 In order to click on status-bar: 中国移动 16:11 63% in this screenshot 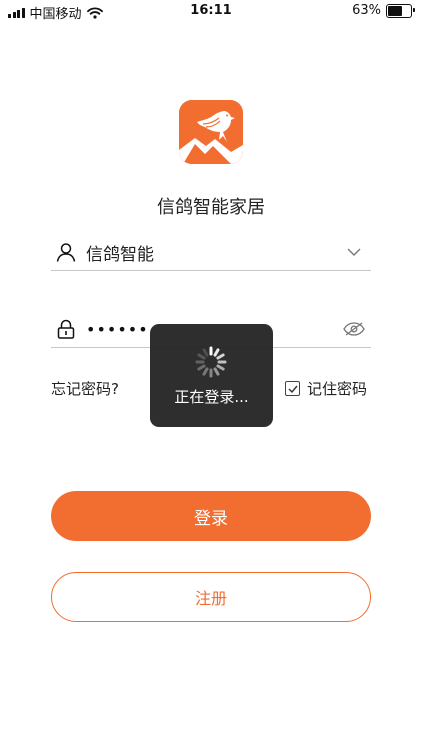, I will do `click(211, 11)`.